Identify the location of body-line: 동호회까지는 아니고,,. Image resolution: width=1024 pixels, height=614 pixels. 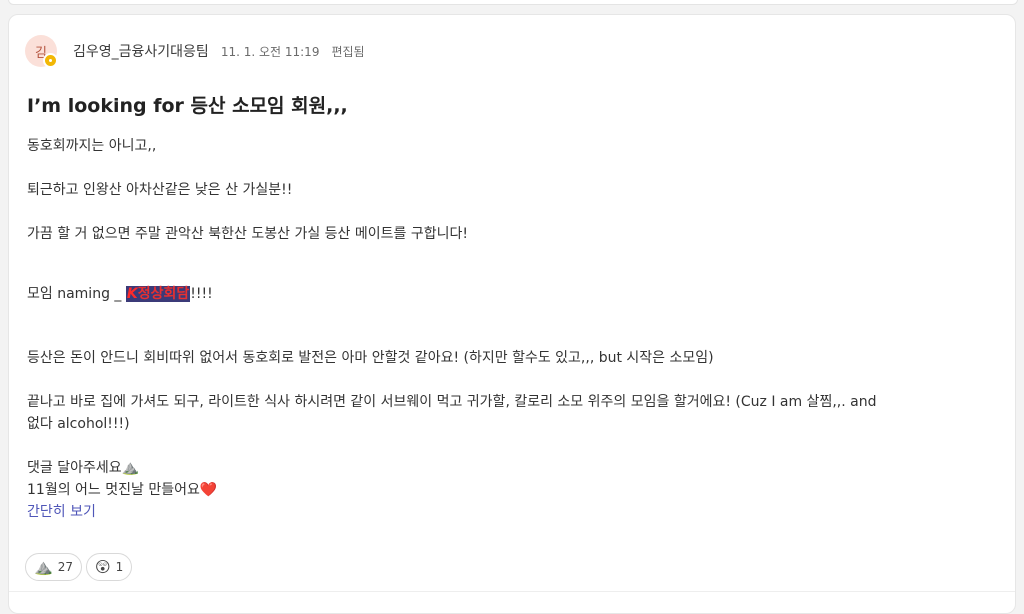
(92, 146).